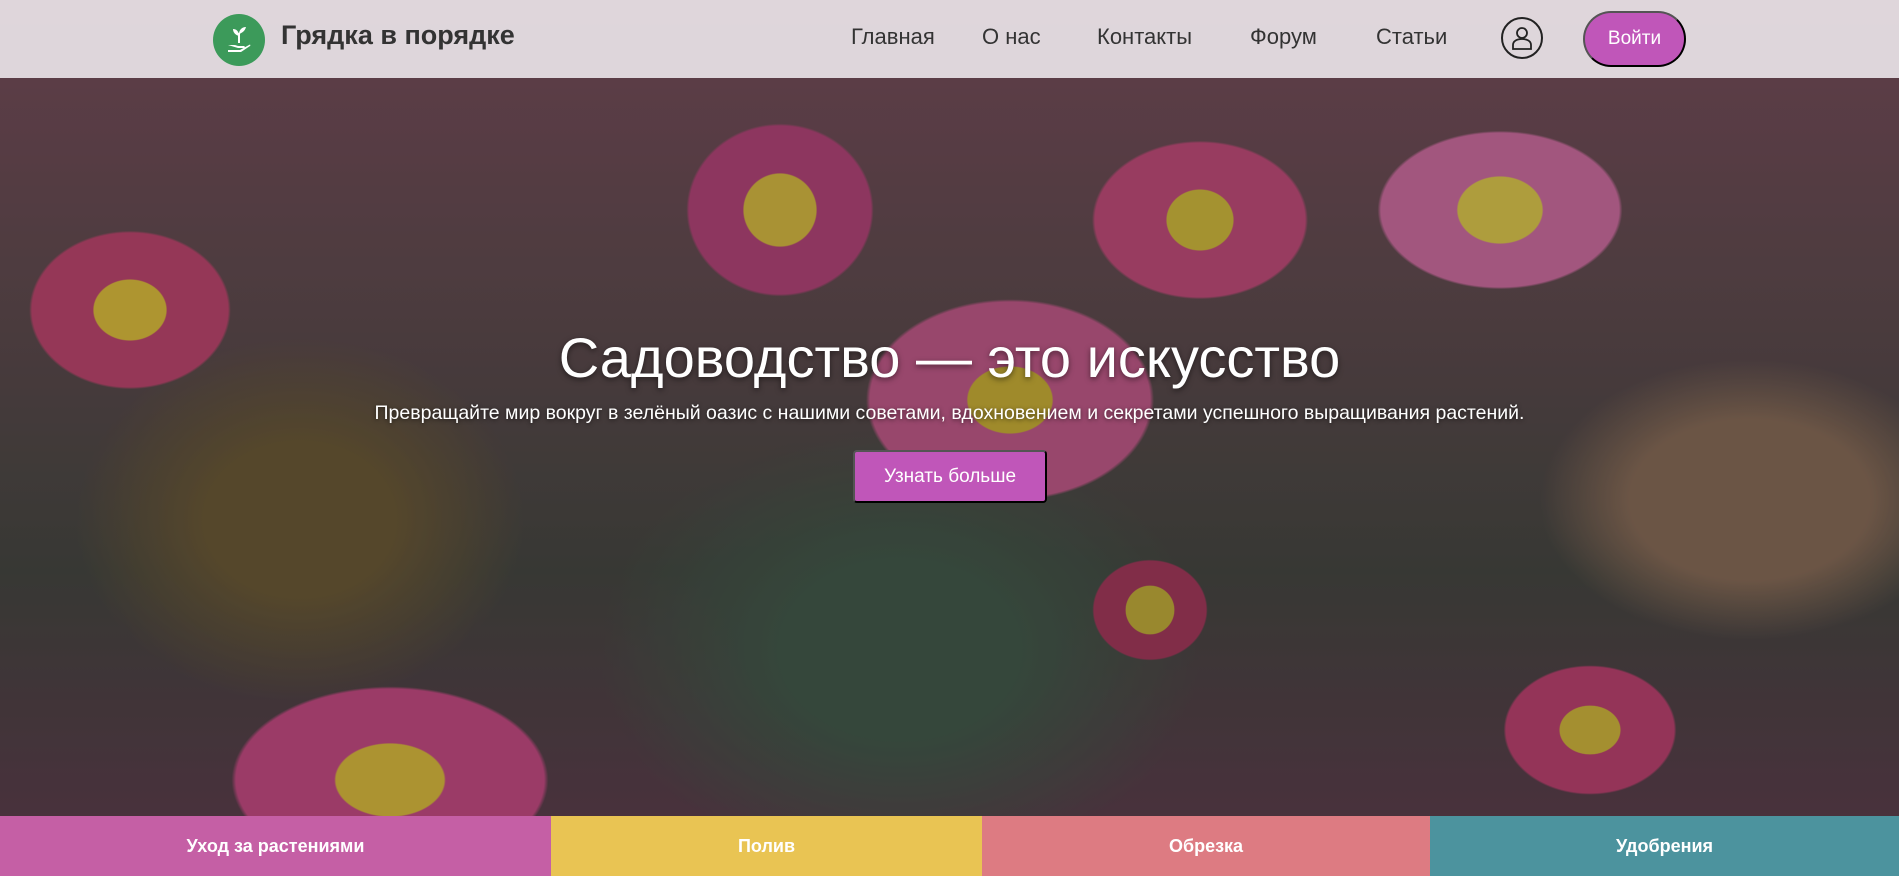 The image size is (1899, 876). Describe the element at coordinates (398, 35) in the screenshot. I see `brand-name: Грядка в порядке` at that location.